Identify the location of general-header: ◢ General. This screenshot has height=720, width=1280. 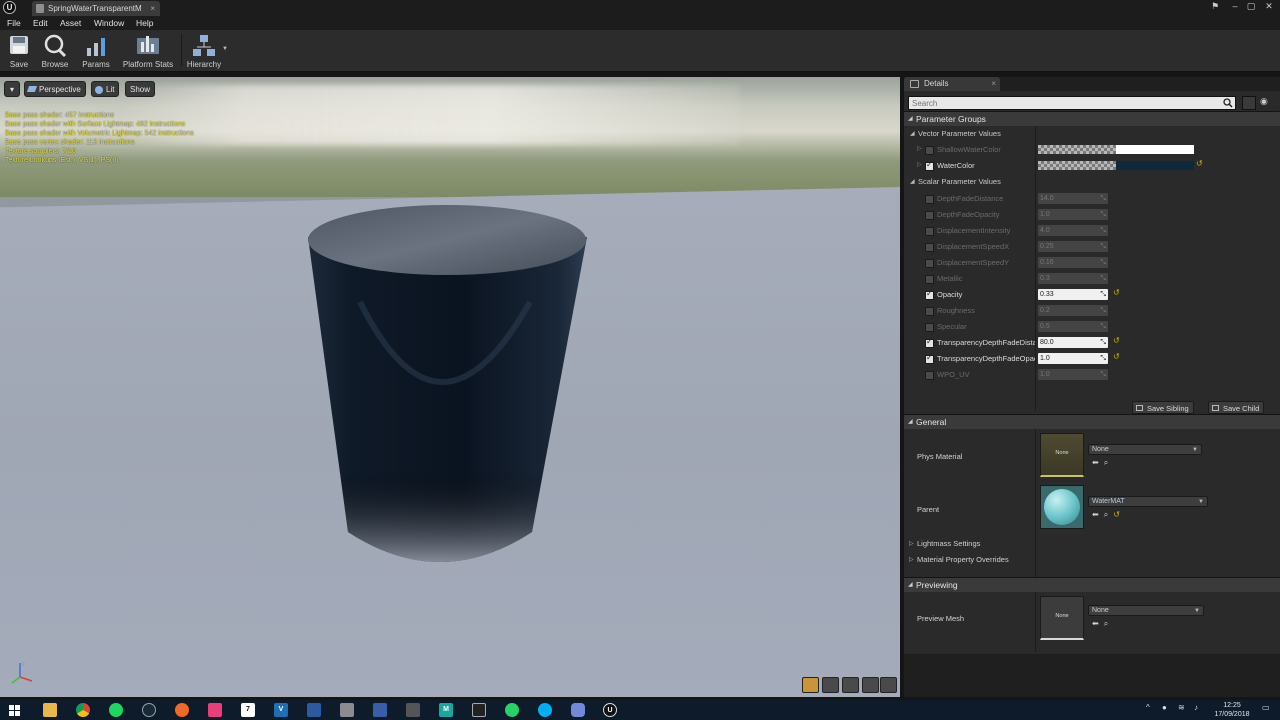
(1092, 421).